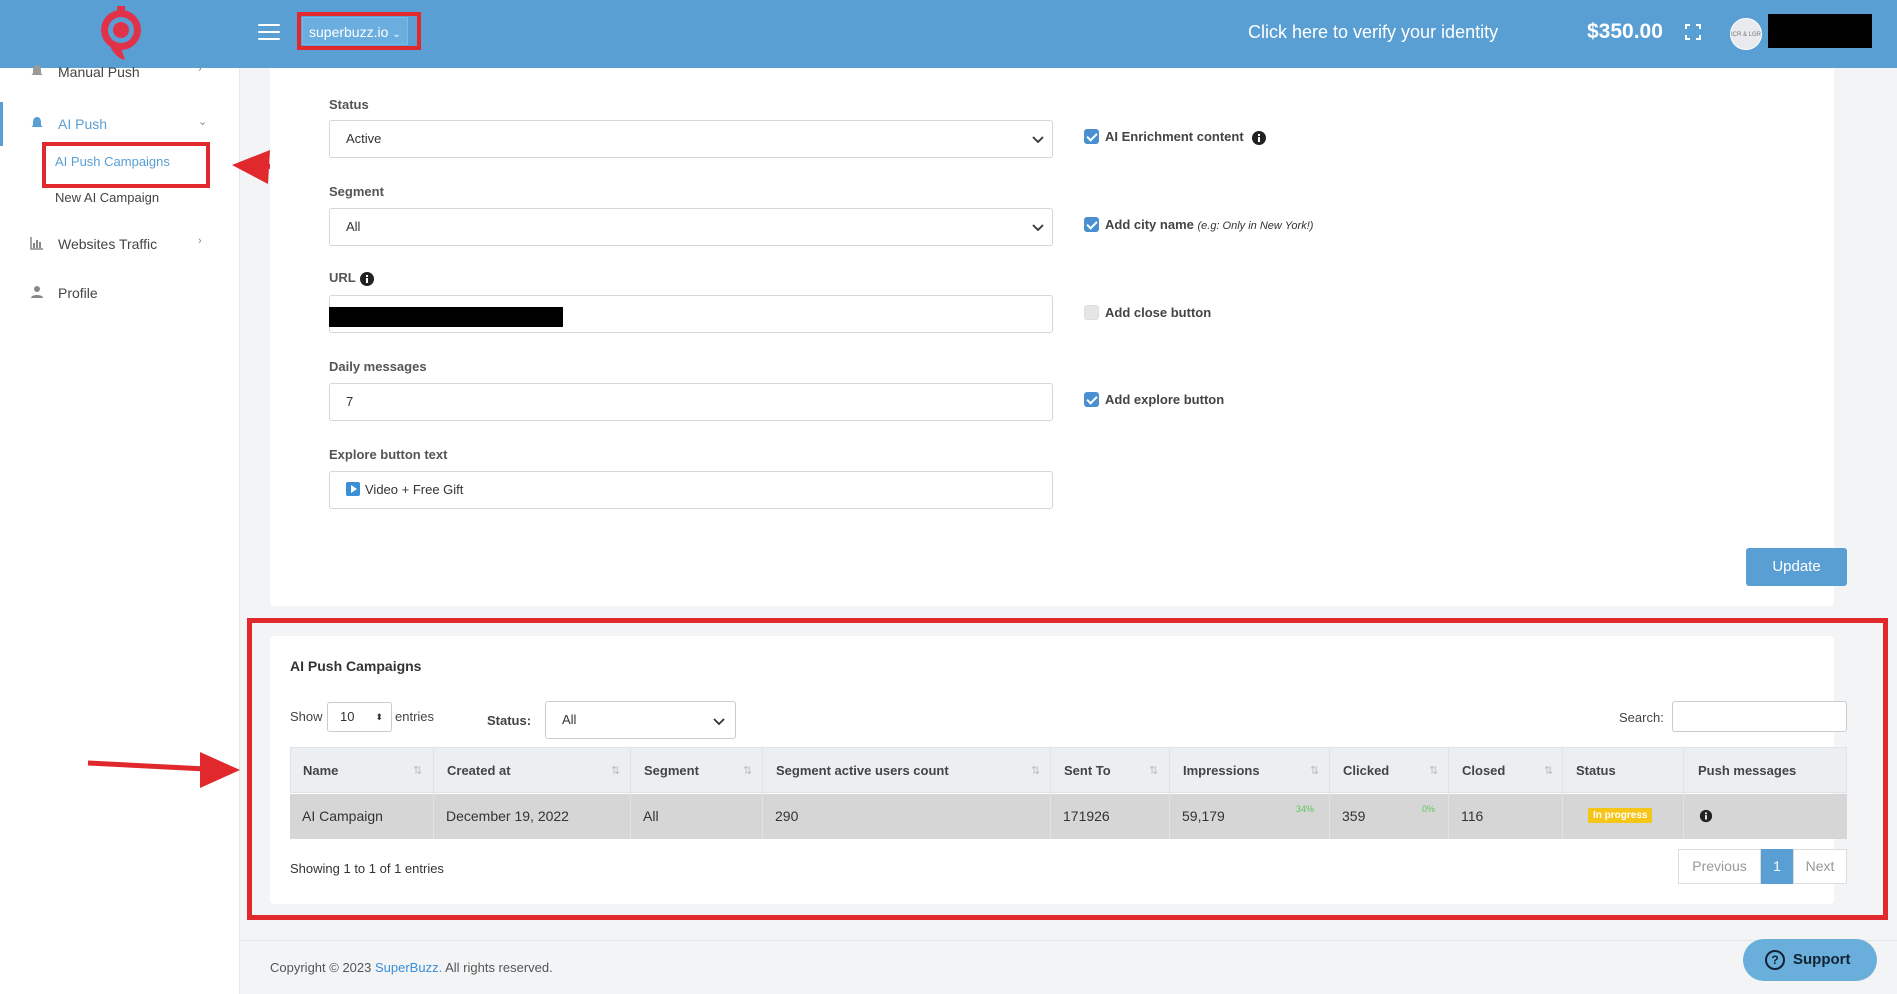 This screenshot has height=994, width=1897. Describe the element at coordinates (1366, 770) in the screenshot. I see `column-header-clicked: Clicked` at that location.